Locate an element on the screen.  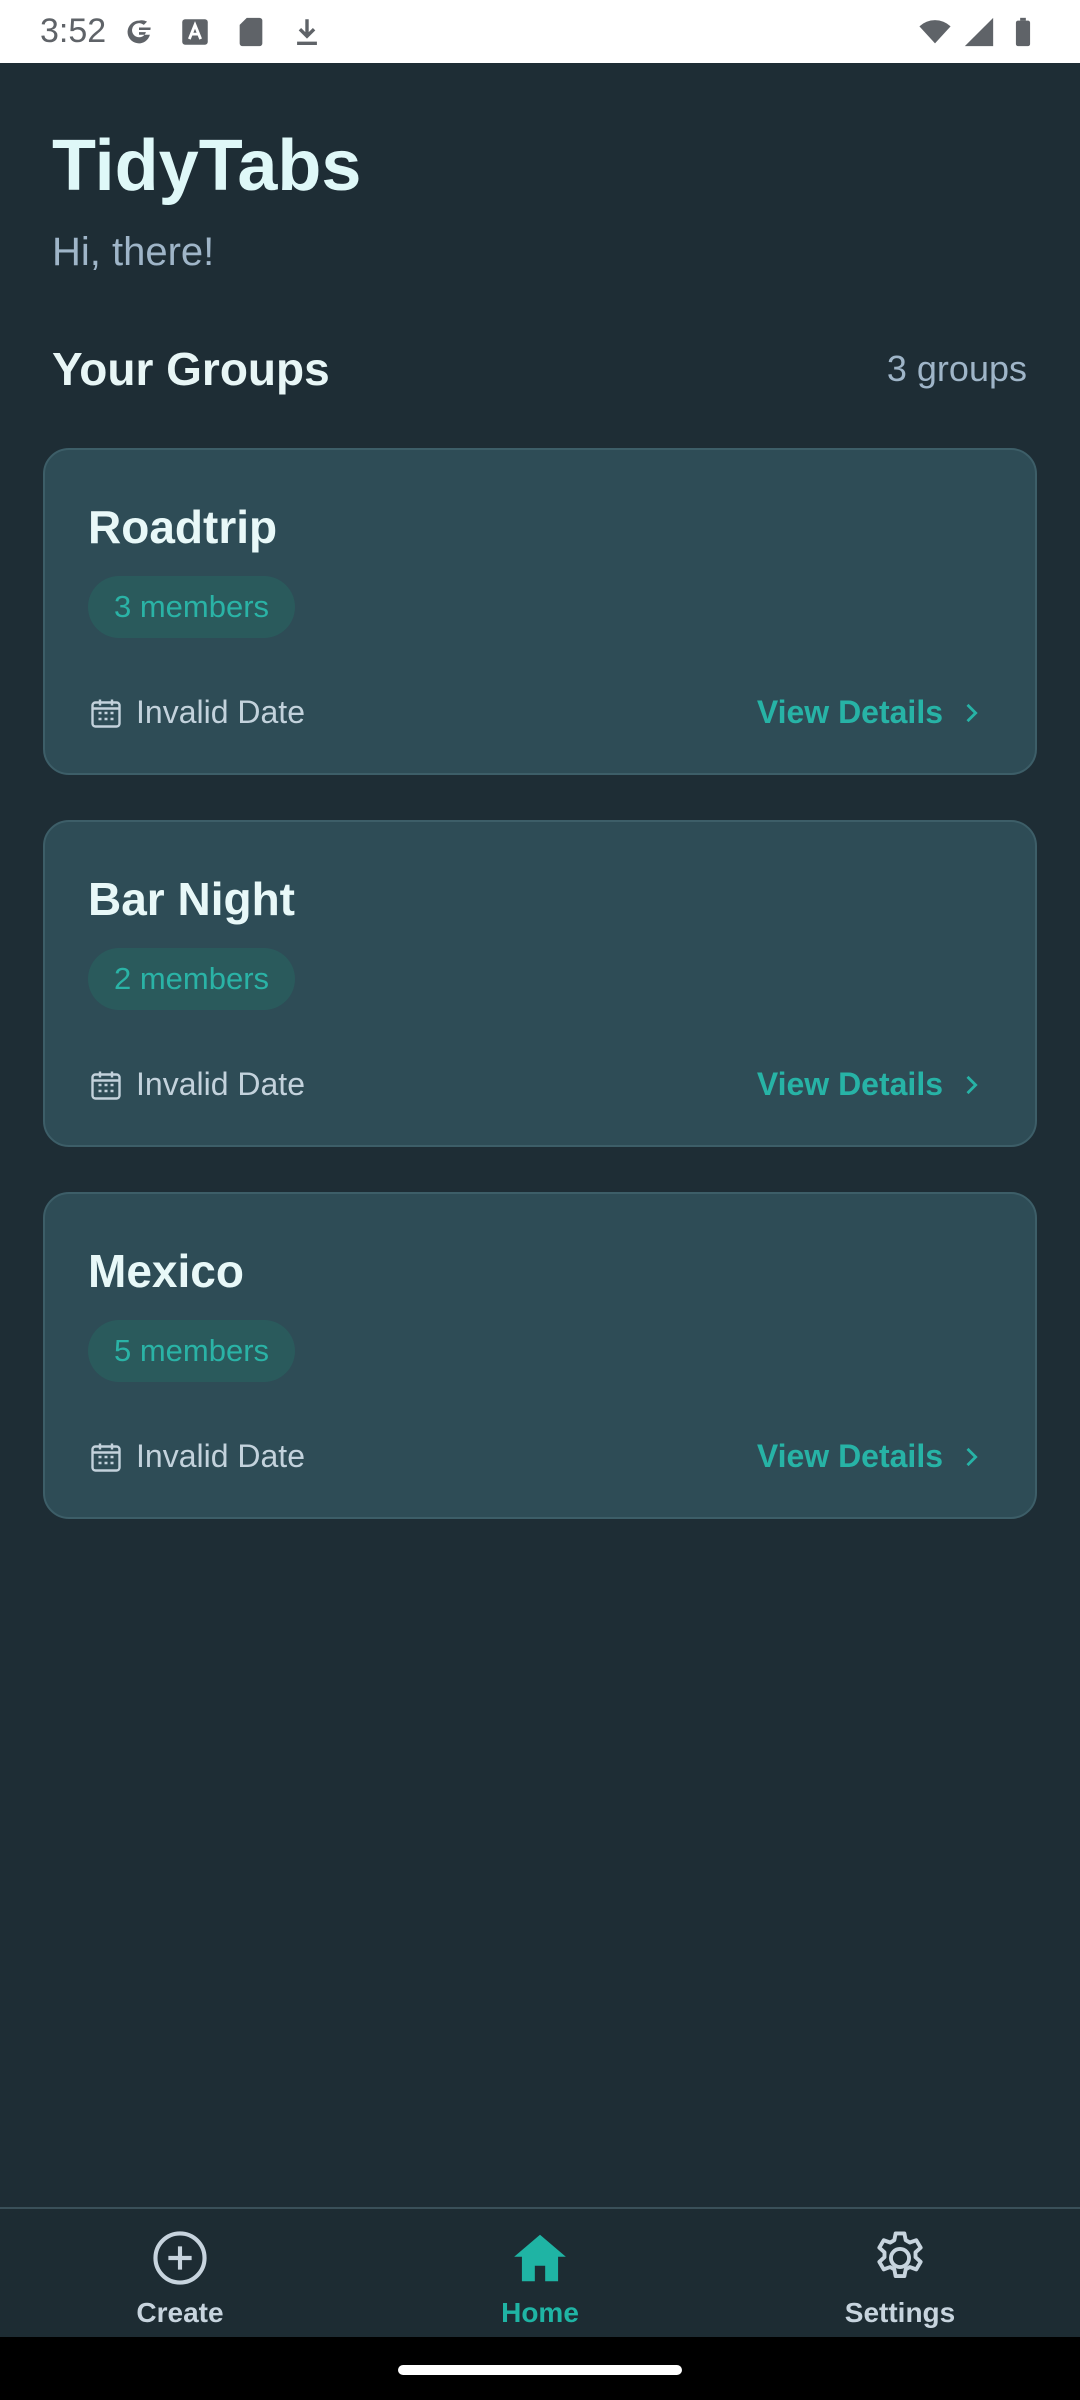
wifi-icon is located at coordinates (935, 31).